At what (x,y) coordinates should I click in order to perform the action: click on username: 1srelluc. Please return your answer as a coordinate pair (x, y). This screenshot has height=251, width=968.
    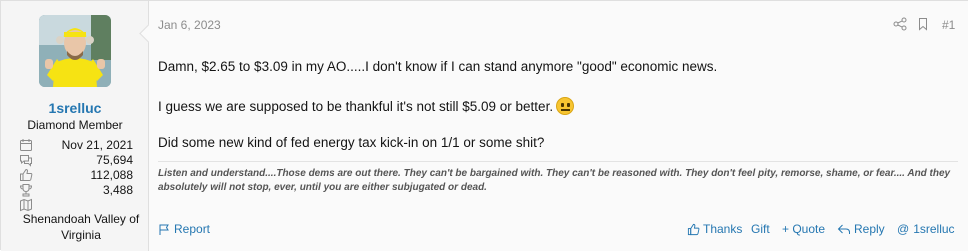
    Looking at the image, I should click on (75, 108).